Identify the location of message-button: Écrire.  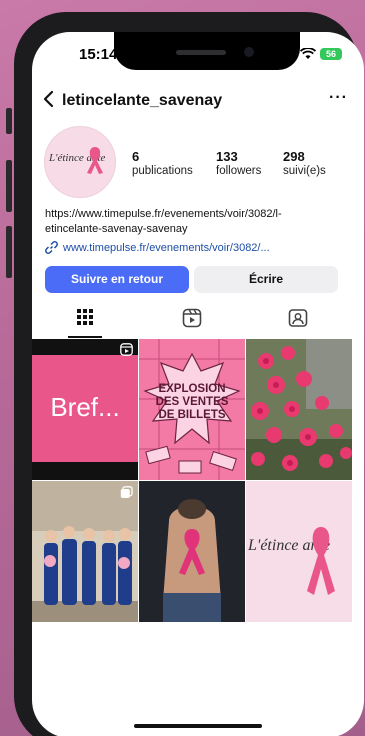
(266, 279).